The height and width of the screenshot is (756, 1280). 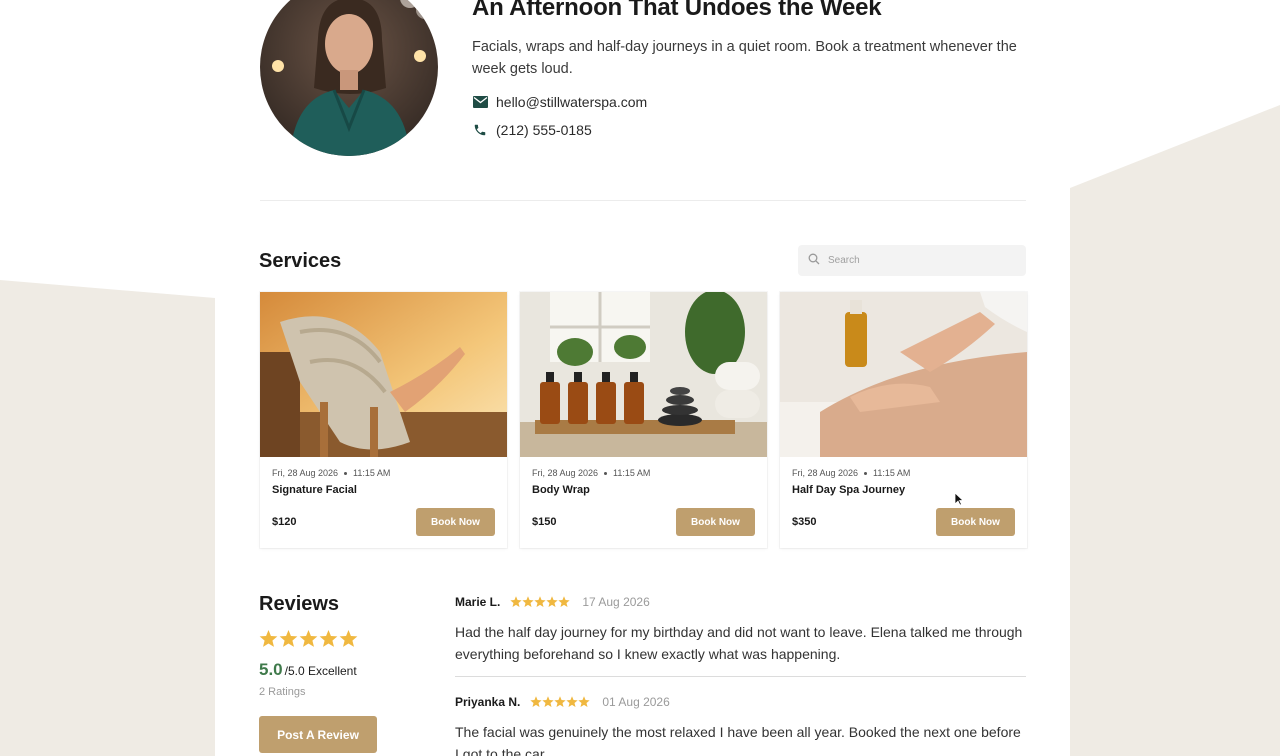 I want to click on service-image-facial, so click(x=383, y=374).